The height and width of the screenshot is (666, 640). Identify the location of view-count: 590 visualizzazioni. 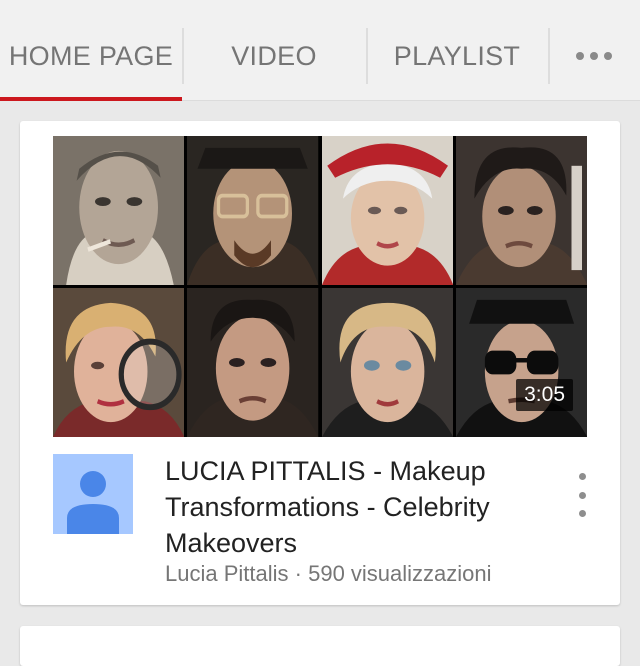
(400, 573).